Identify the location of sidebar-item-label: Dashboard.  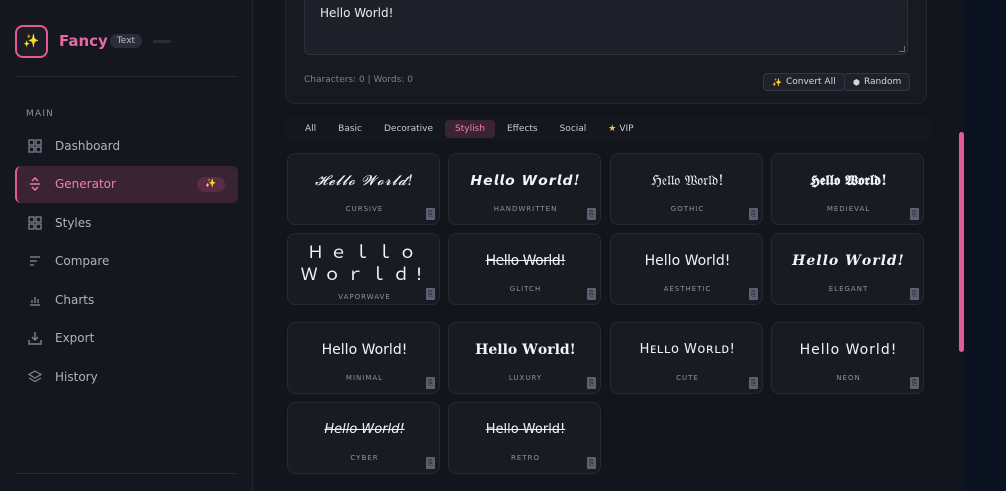
(88, 145).